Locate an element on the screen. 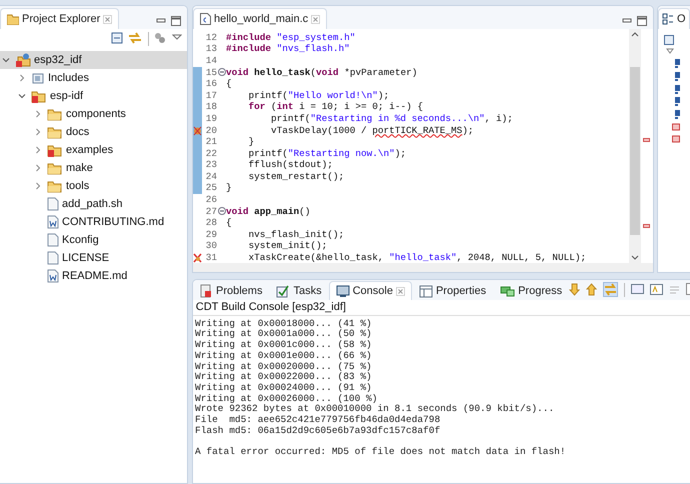  line-number: 24 is located at coordinates (210, 176).